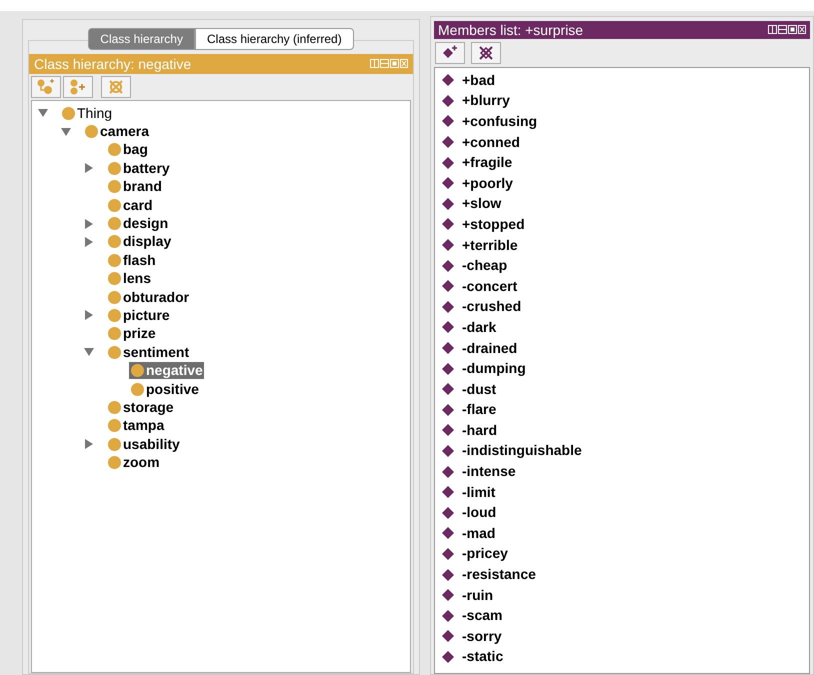  Describe the element at coordinates (139, 241) in the screenshot. I see `tree-item: display` at that location.